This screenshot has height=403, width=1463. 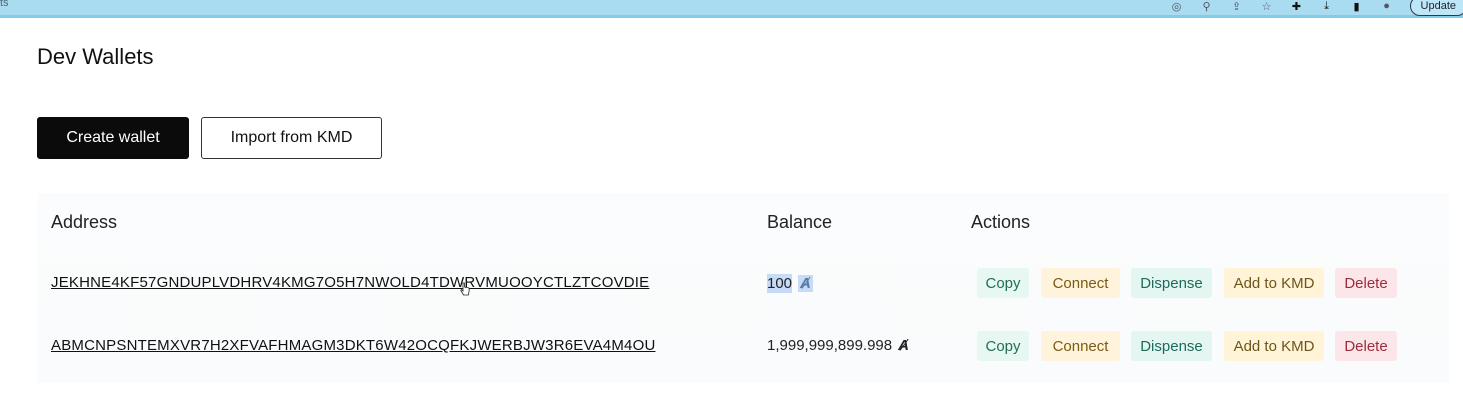 What do you see at coordinates (1177, 6) in the screenshot?
I see `google-lens-icon: ◎` at bounding box center [1177, 6].